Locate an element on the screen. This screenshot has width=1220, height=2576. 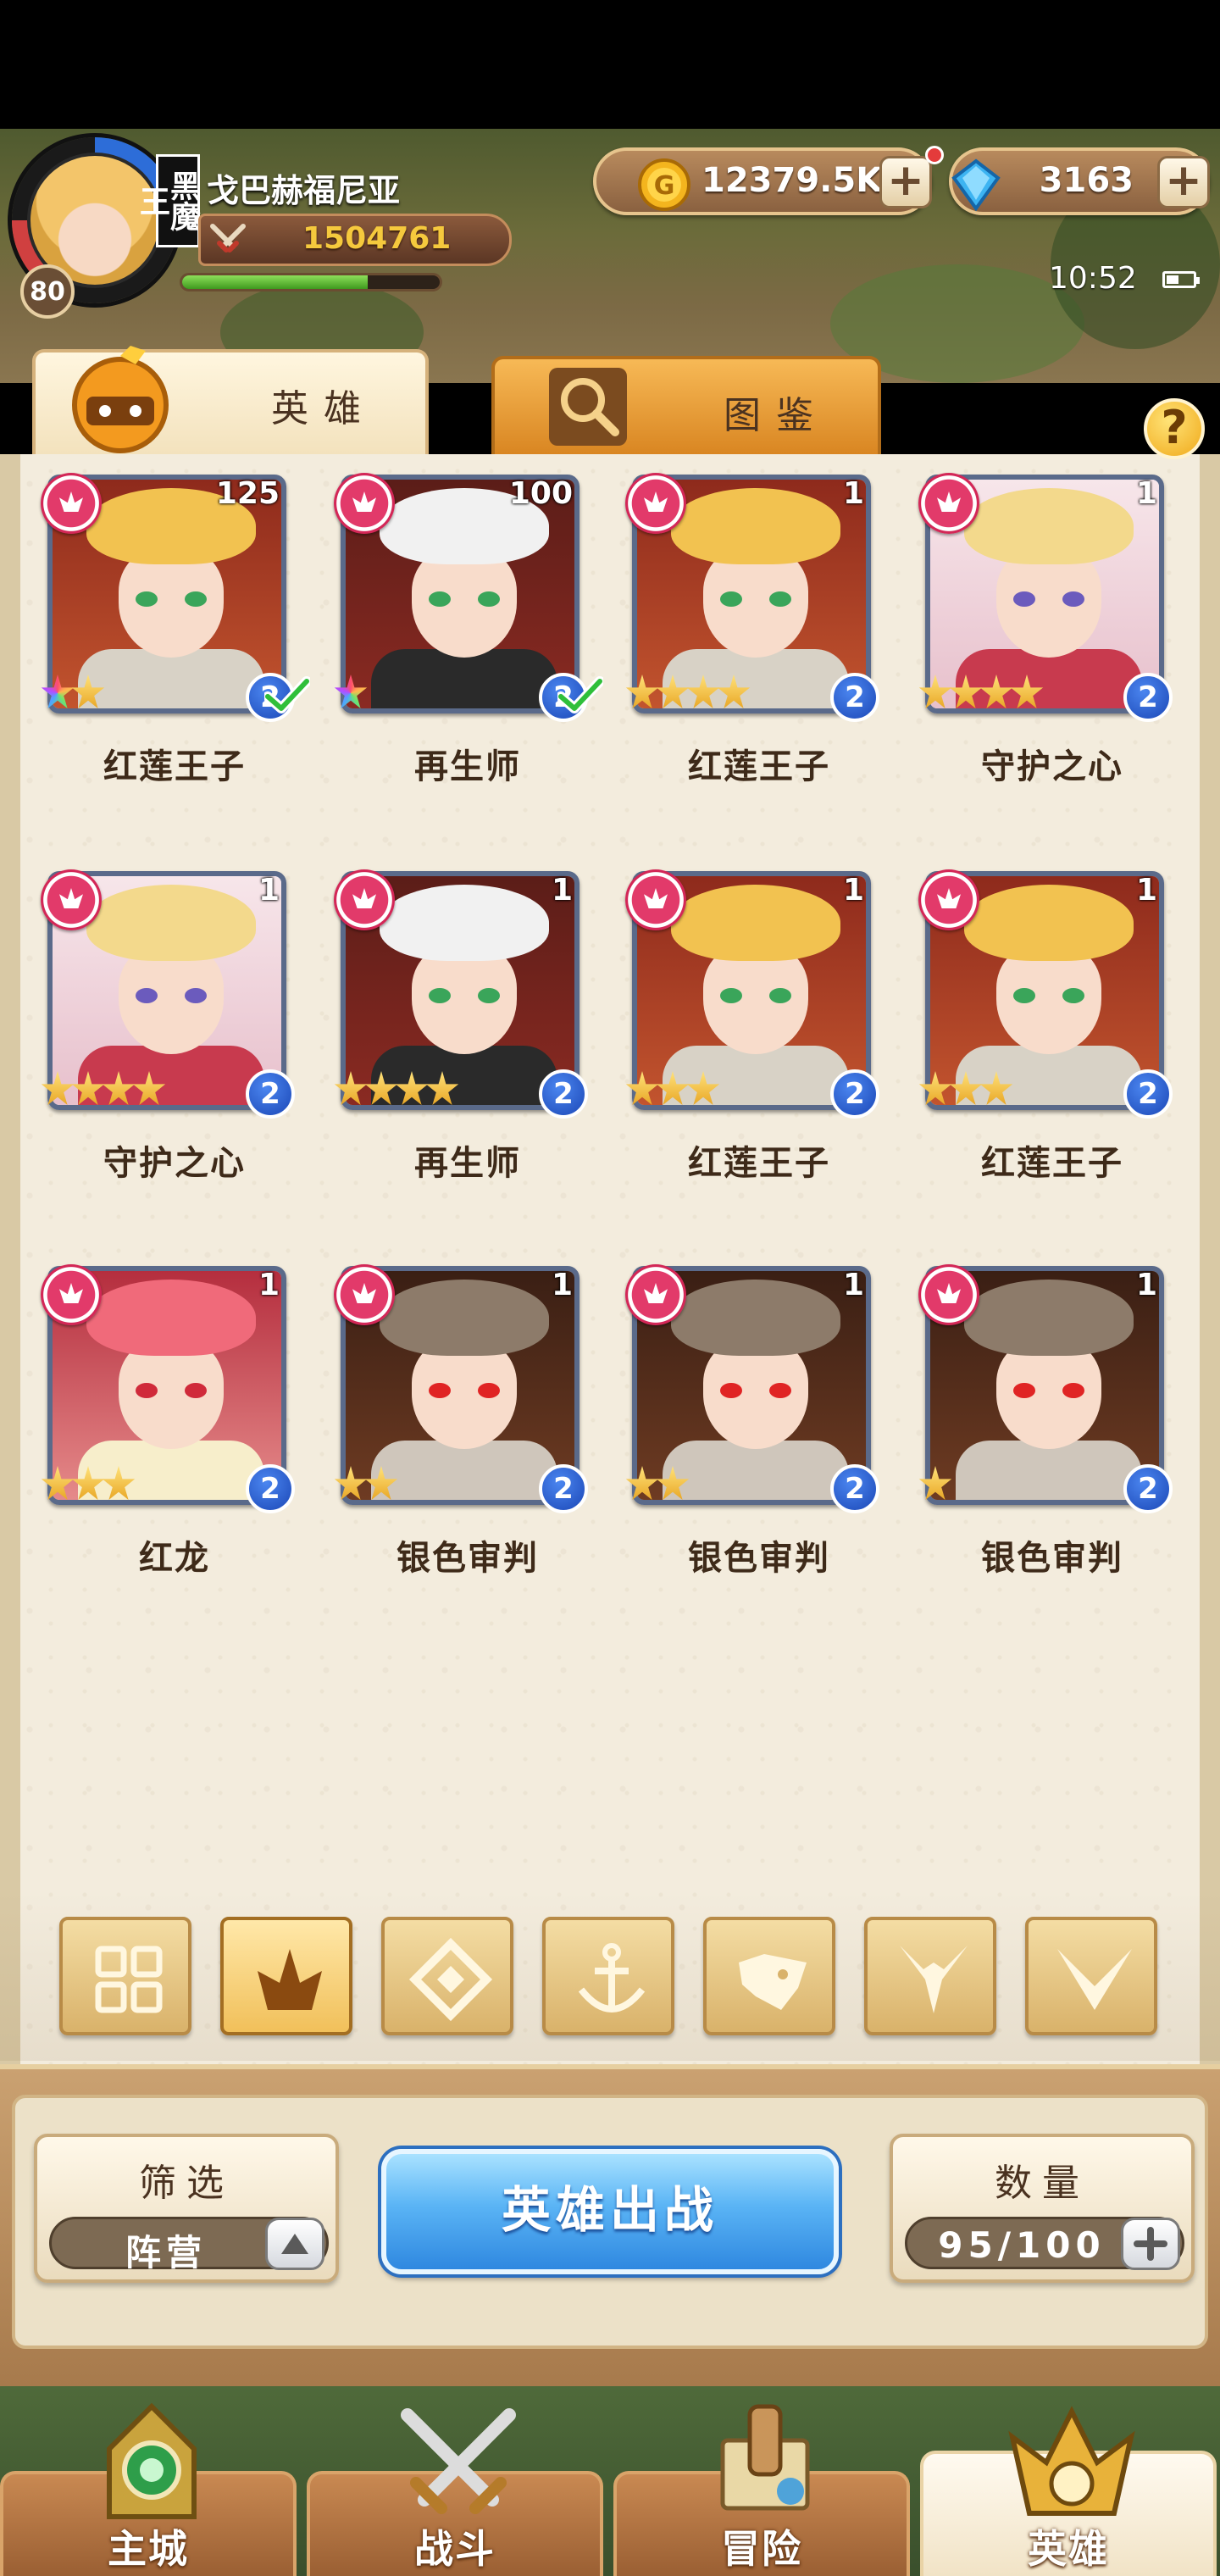
nav-tab-heroes: 英雄 is located at coordinates (1068, 2491).